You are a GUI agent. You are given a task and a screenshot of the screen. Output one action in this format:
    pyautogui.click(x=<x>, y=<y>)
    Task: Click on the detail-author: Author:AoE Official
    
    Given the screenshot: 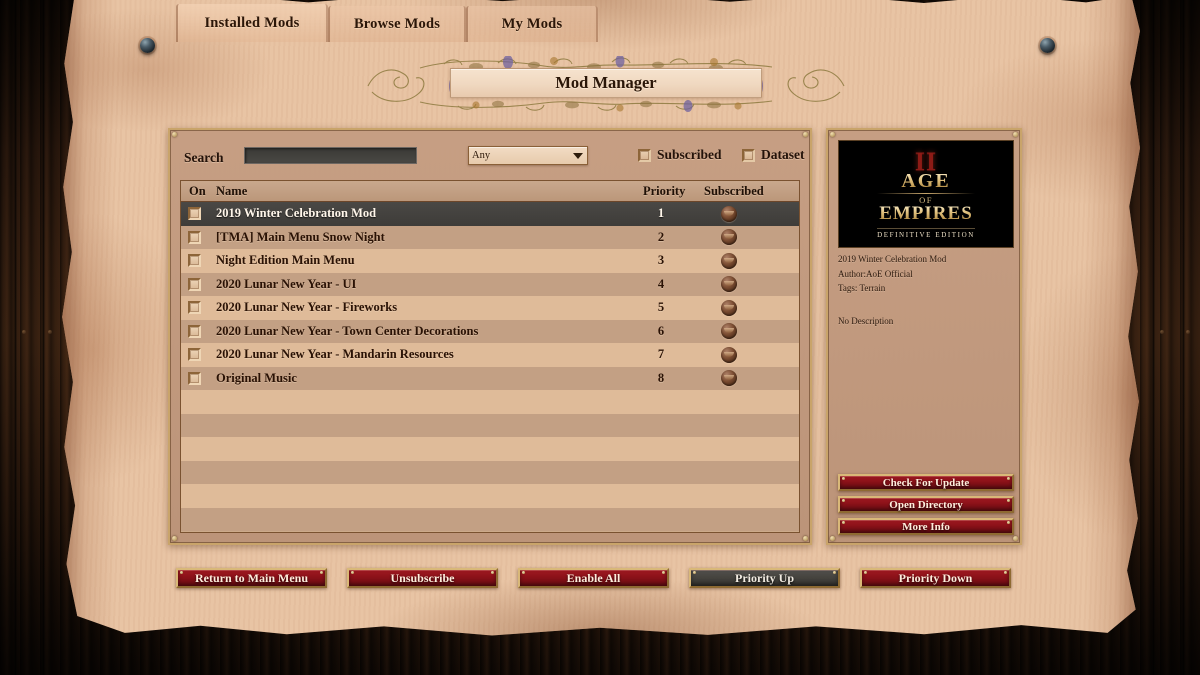 What is the action you would take?
    pyautogui.click(x=875, y=274)
    